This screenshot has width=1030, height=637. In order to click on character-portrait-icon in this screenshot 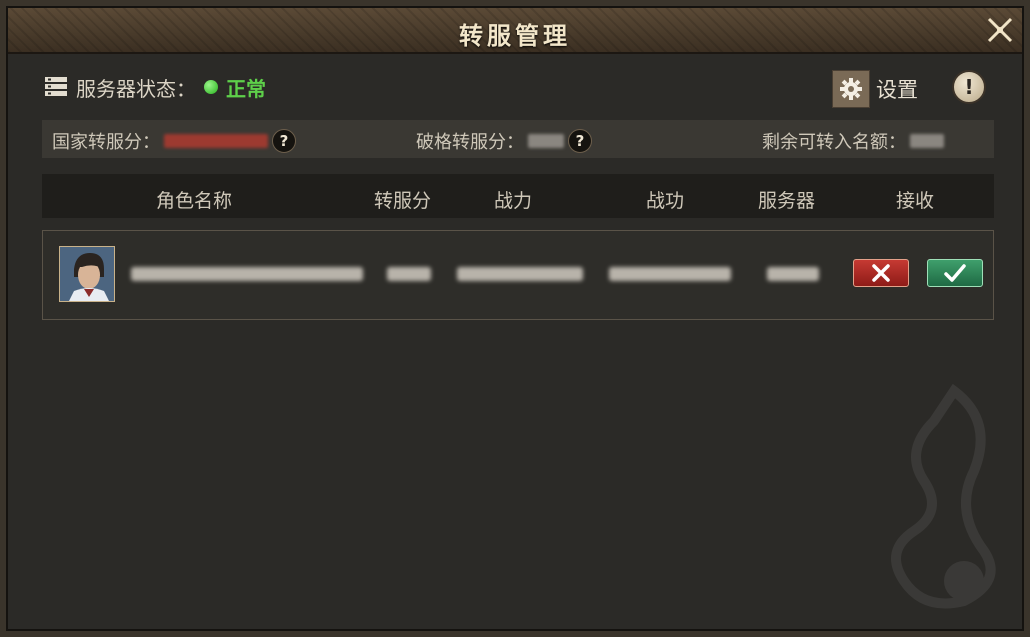, I will do `click(87, 274)`.